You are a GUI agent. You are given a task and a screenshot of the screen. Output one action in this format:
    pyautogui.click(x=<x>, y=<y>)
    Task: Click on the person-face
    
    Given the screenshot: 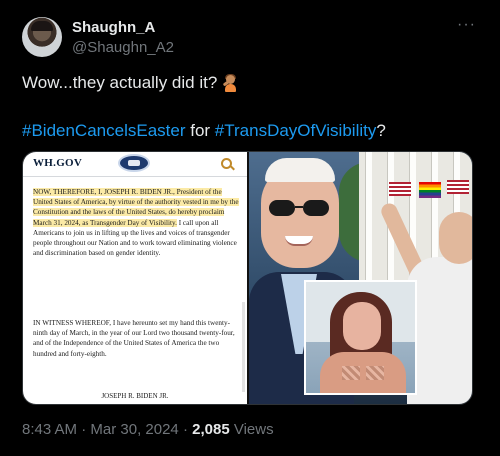 What is the action you would take?
    pyautogui.click(x=455, y=238)
    